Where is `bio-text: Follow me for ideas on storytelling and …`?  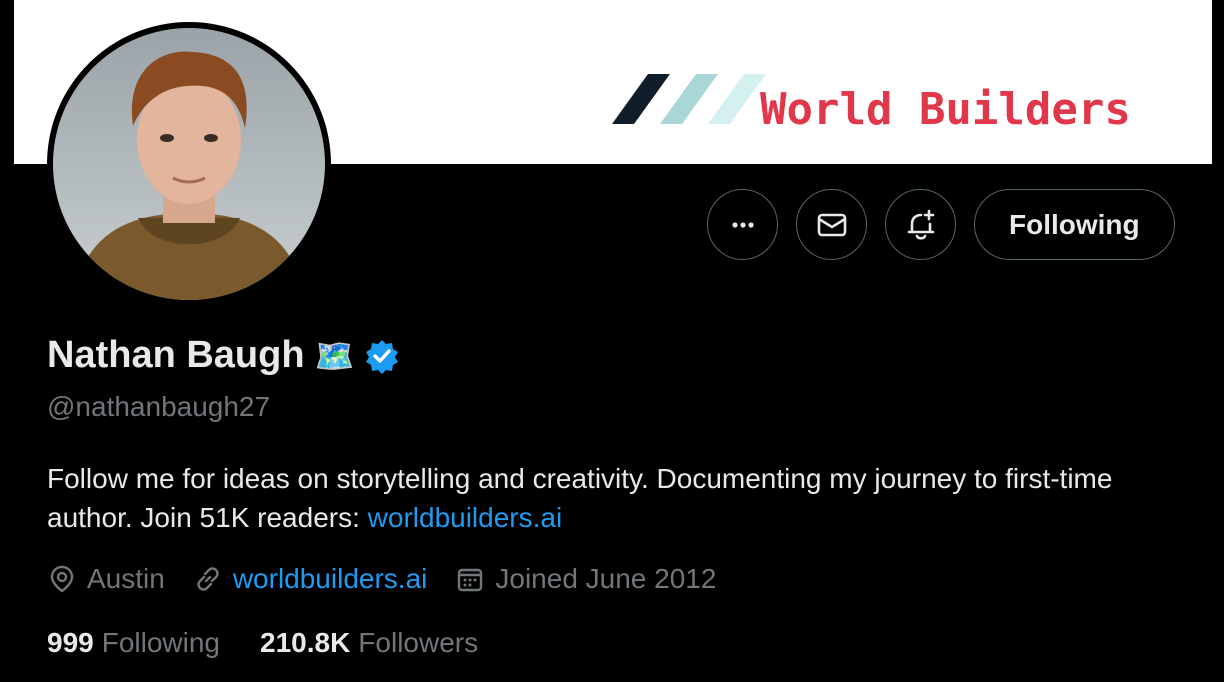 bio-text: Follow me for ideas on storytelling and … is located at coordinates (580, 498).